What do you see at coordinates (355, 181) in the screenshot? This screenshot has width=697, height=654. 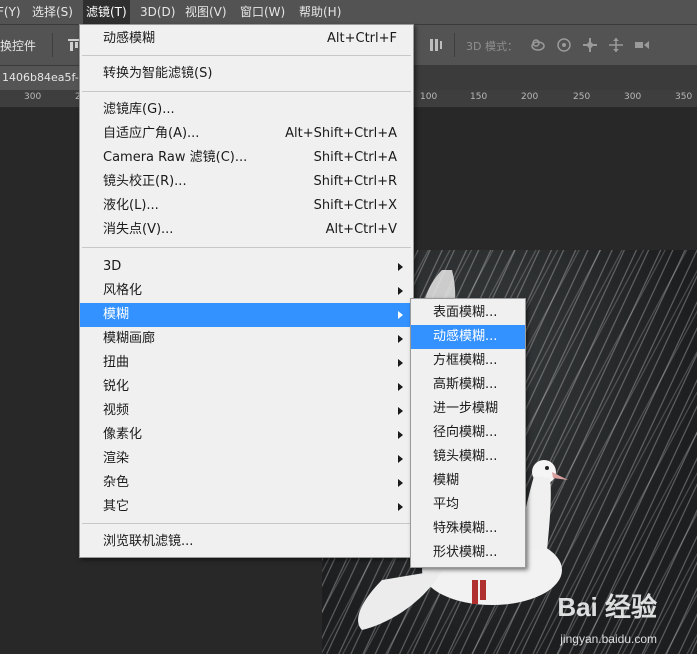 I see `menu-item-shortcut: Shift+Ctrl+R` at bounding box center [355, 181].